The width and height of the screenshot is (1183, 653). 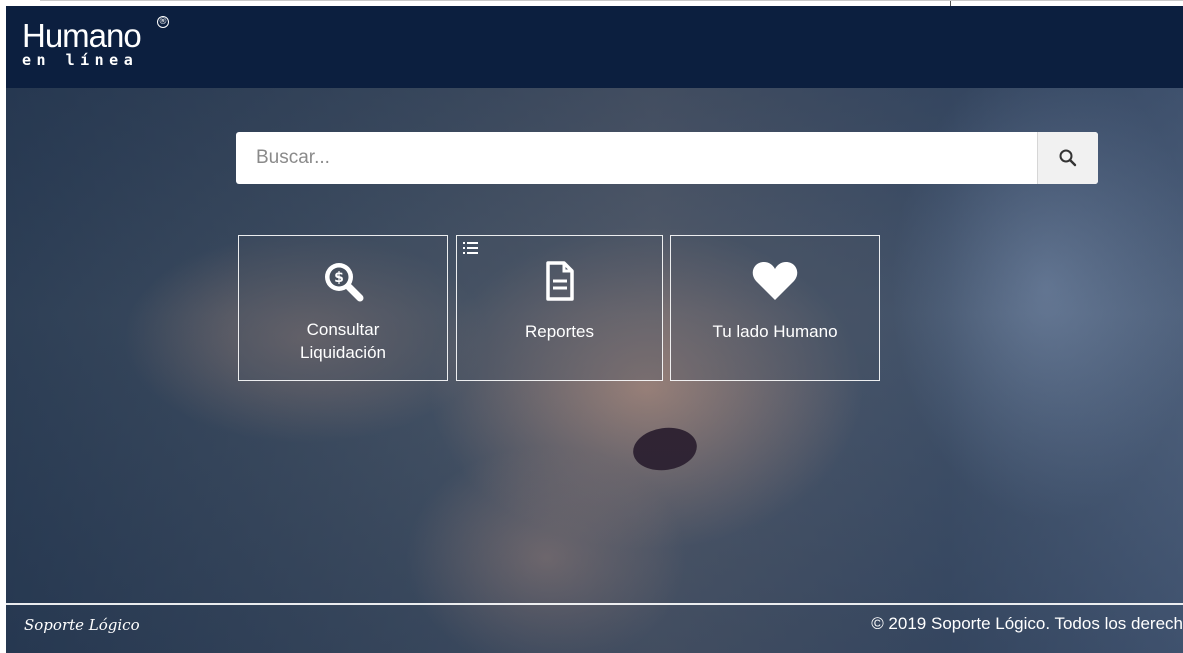 What do you see at coordinates (342, 341) in the screenshot?
I see `tile-label: Consultar Liquidación` at bounding box center [342, 341].